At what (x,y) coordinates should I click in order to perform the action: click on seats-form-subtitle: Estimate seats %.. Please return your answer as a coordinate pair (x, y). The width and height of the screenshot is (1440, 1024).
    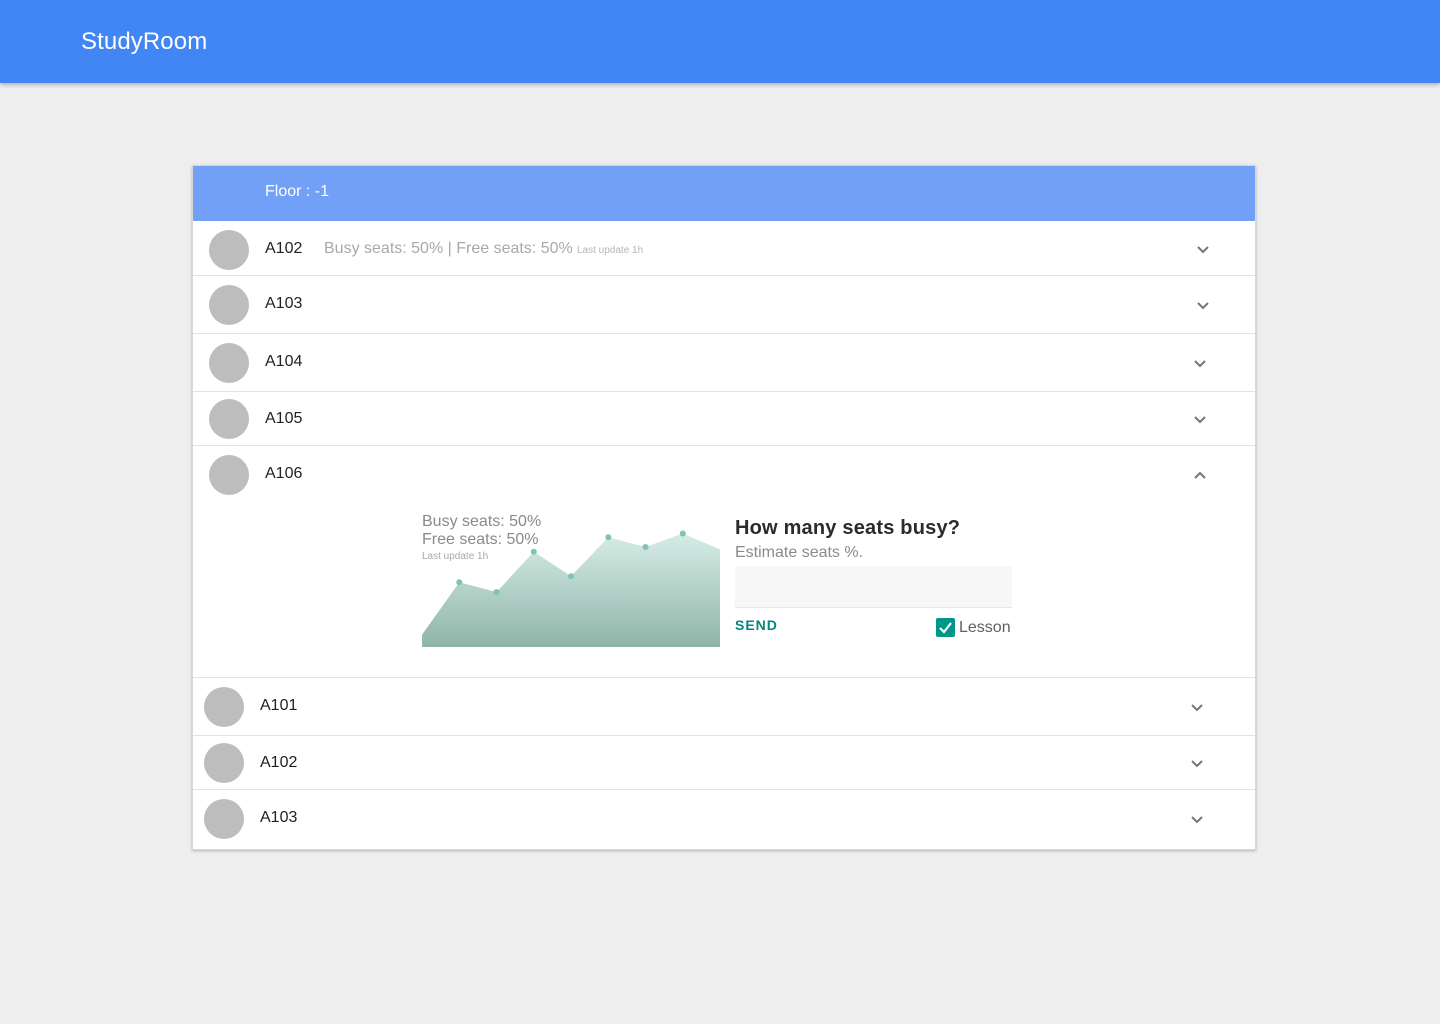
    Looking at the image, I should click on (799, 552).